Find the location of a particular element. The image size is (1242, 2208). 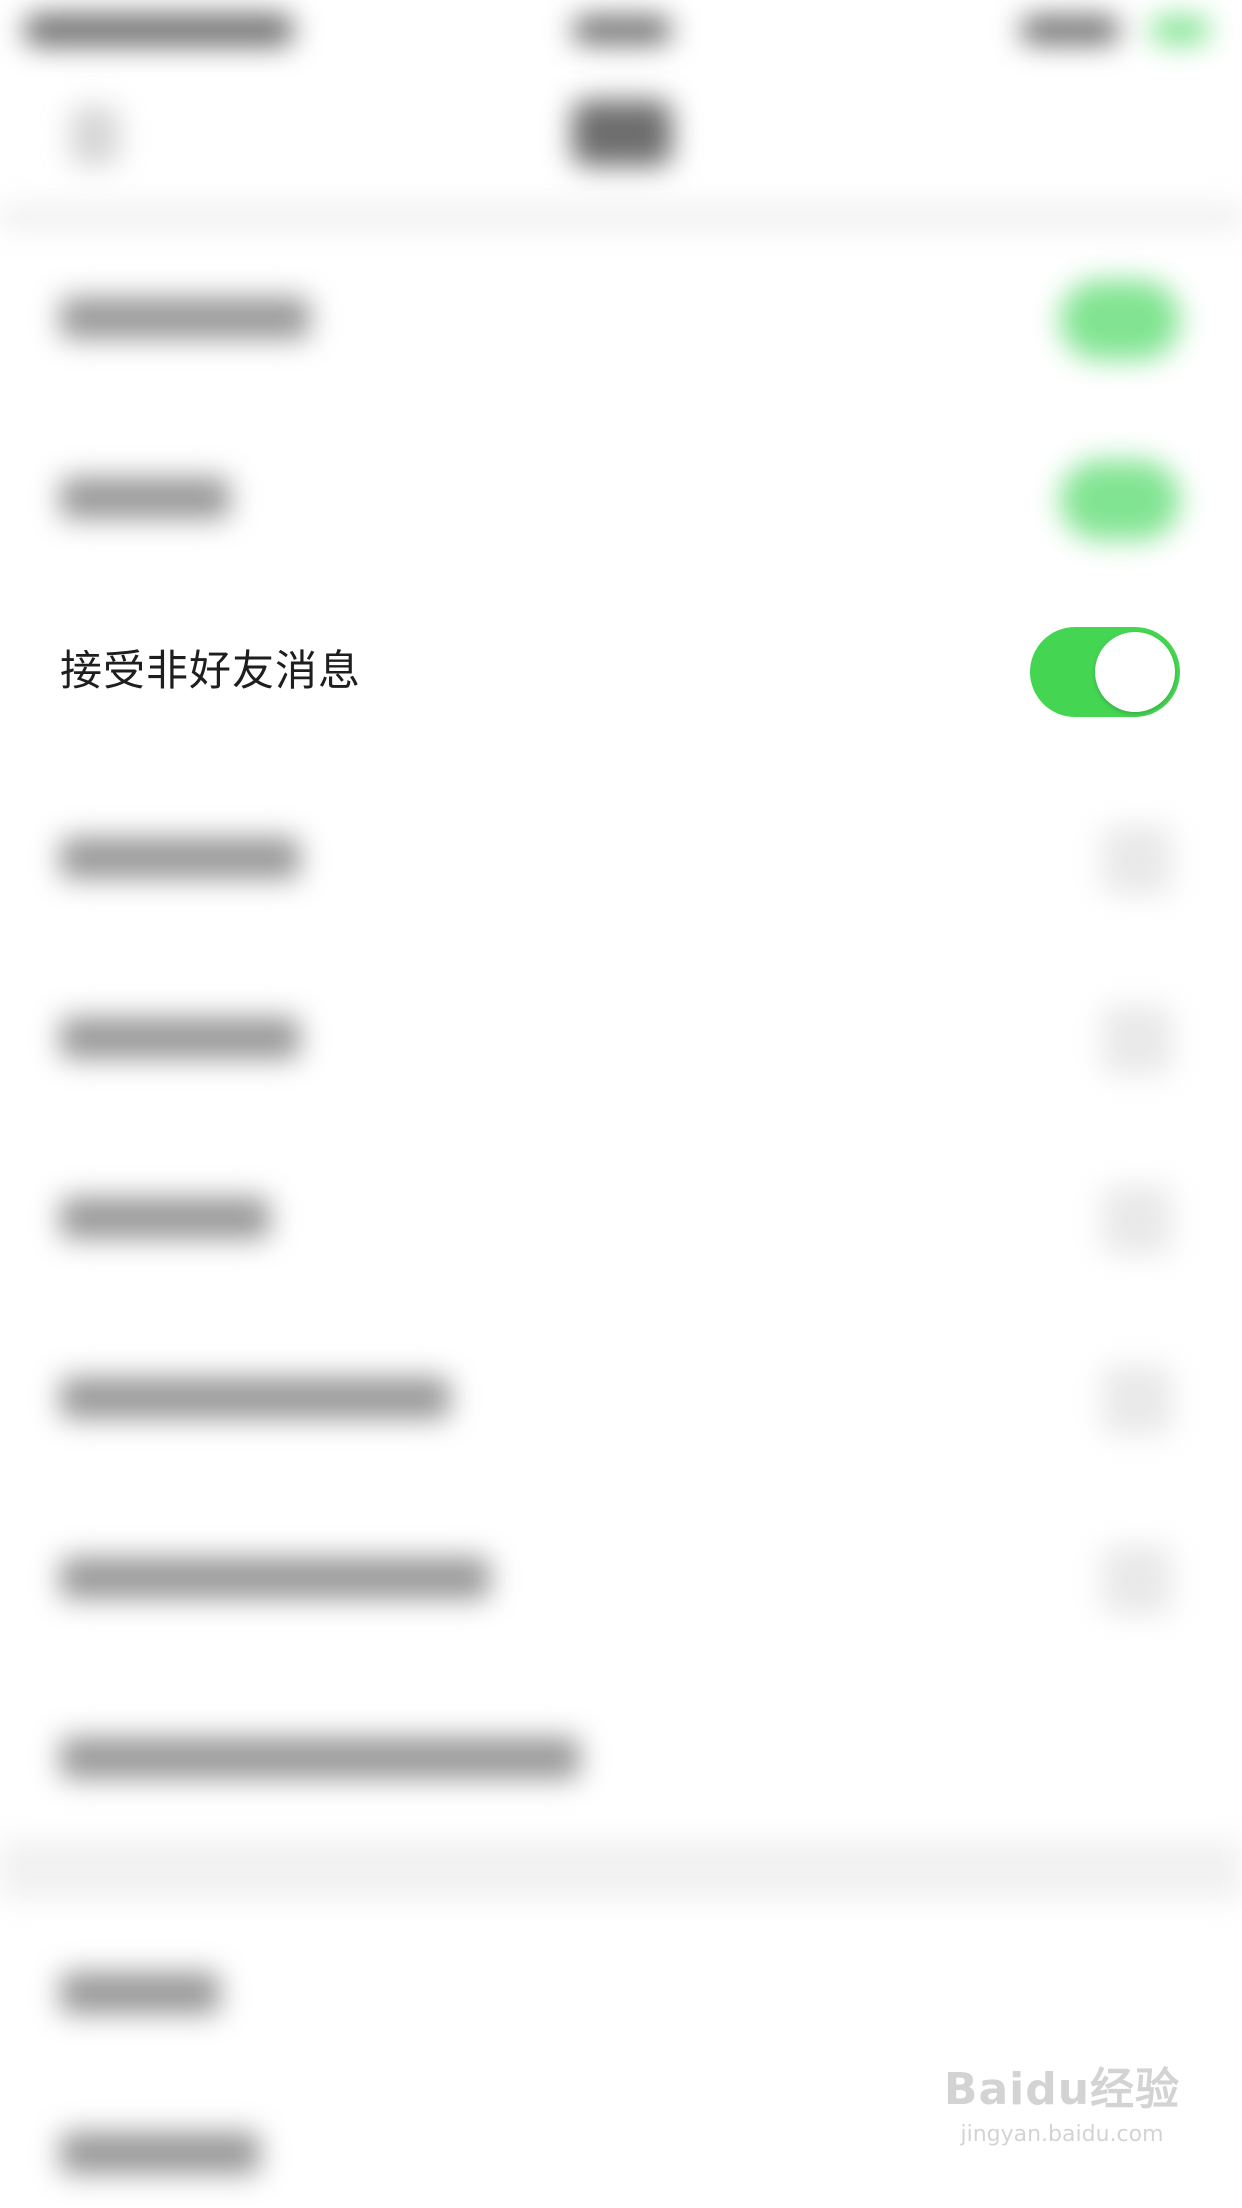

back-arrow-icon is located at coordinates (95, 136).